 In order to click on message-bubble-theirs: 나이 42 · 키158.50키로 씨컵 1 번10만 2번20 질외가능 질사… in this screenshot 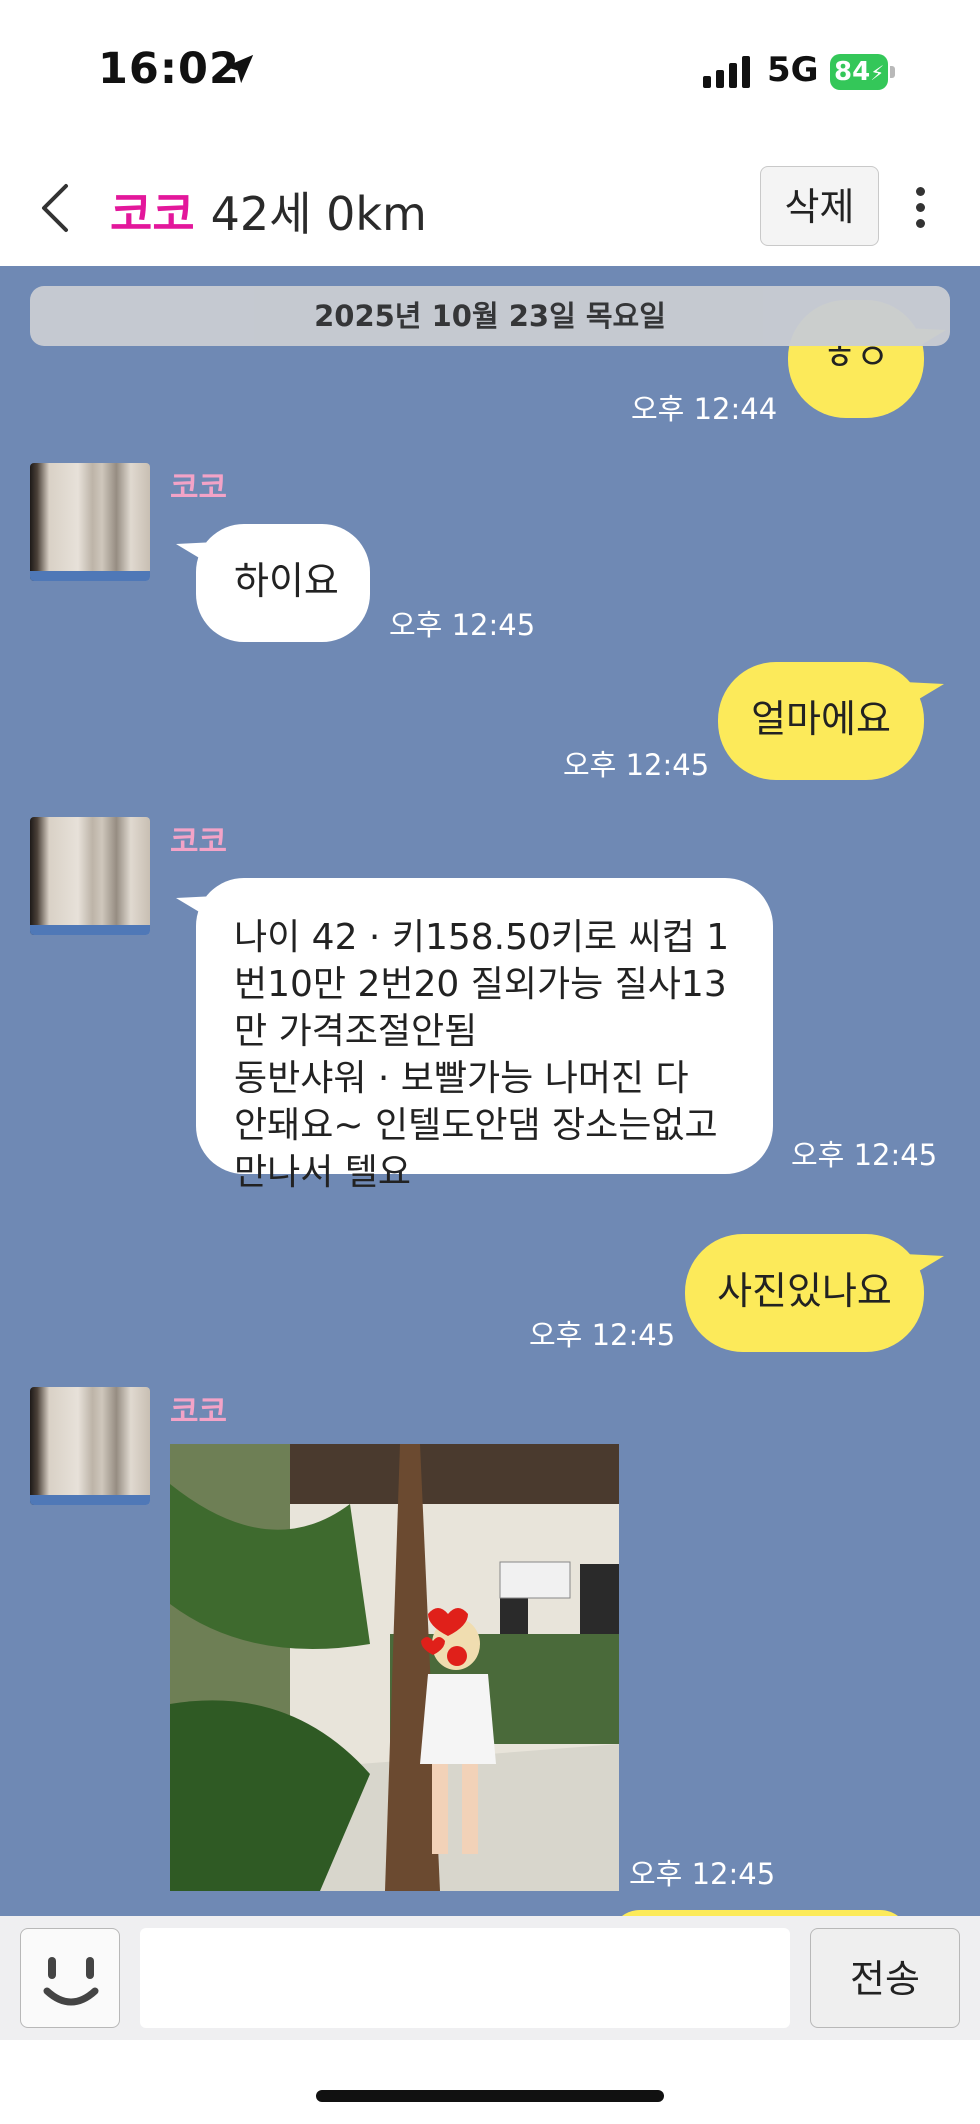, I will do `click(484, 1035)`.